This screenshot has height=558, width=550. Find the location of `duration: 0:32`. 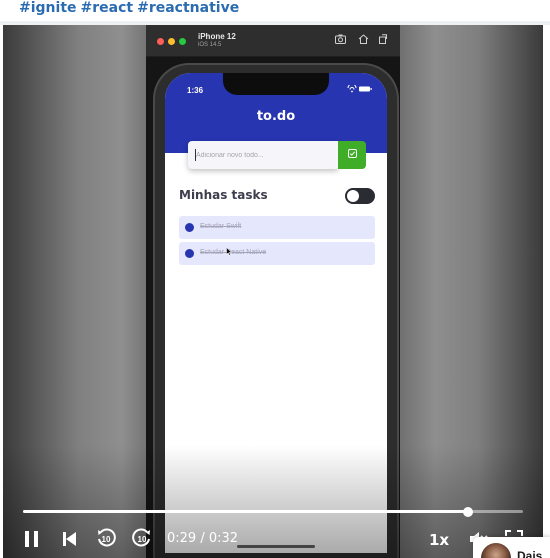

duration: 0:32 is located at coordinates (223, 538).